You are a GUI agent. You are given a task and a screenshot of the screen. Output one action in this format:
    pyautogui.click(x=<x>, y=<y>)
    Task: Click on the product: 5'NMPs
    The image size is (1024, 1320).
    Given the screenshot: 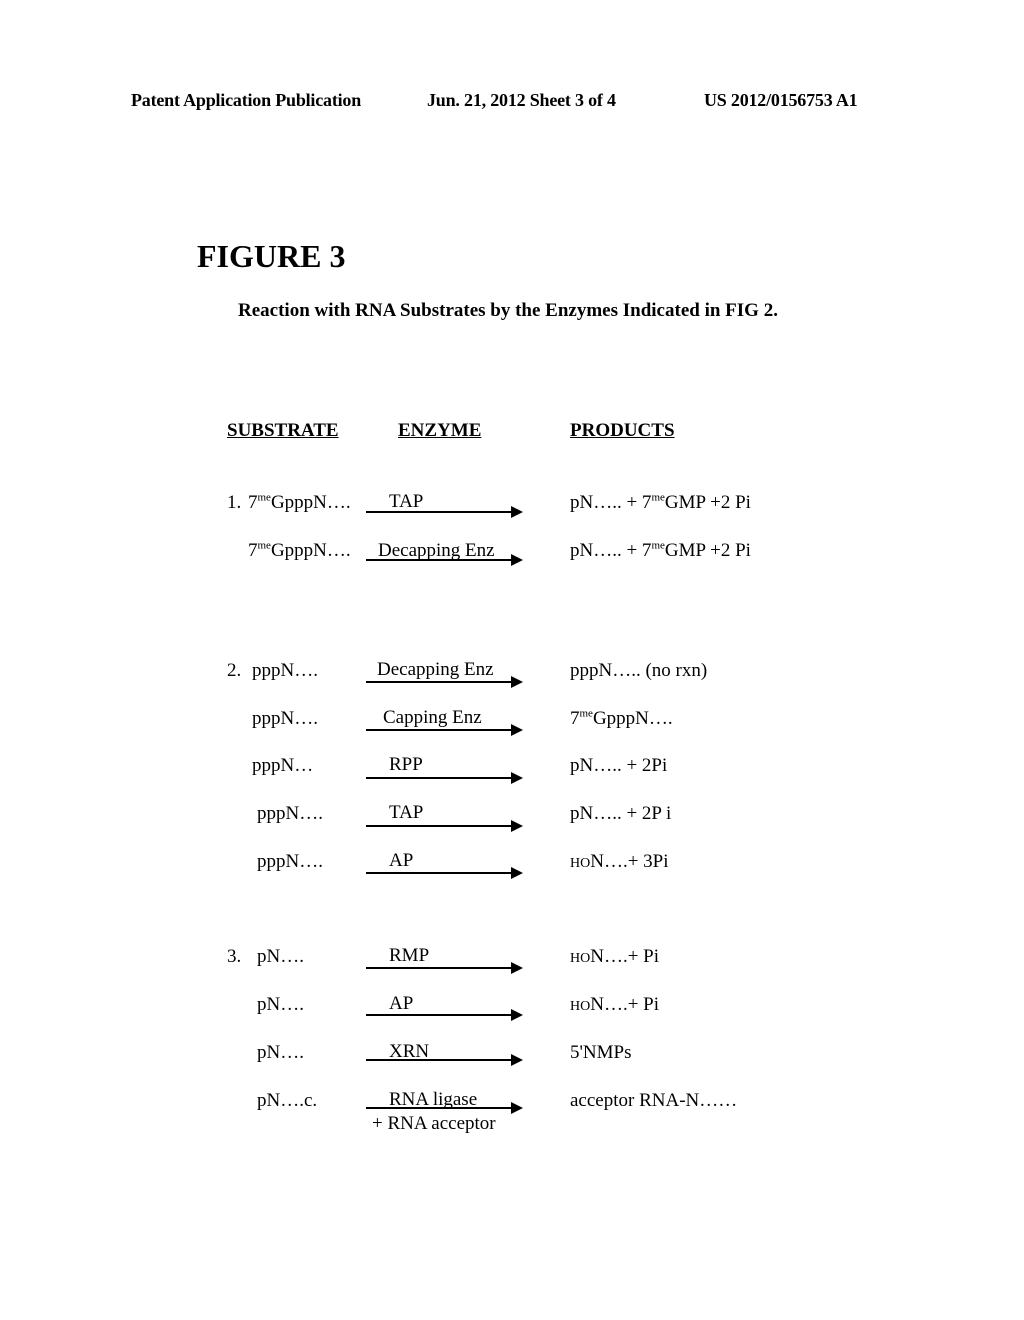 What is the action you would take?
    pyautogui.click(x=601, y=1052)
    